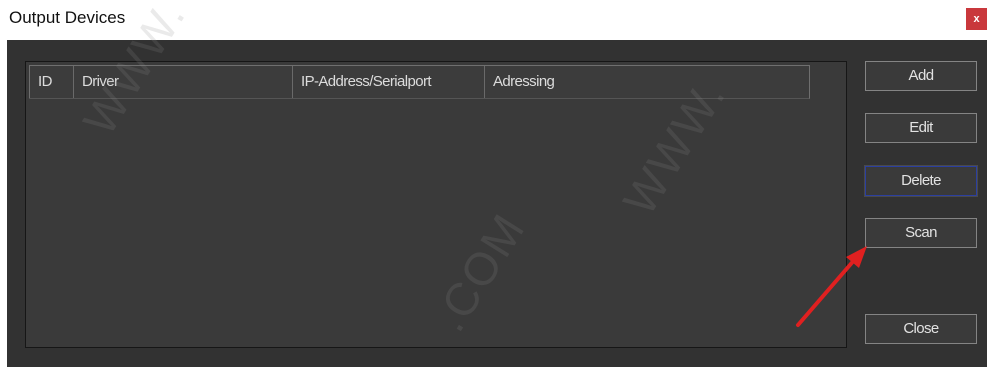 Image resolution: width=987 pixels, height=367 pixels. I want to click on title-bar: Output Devices x, so click(493, 20).